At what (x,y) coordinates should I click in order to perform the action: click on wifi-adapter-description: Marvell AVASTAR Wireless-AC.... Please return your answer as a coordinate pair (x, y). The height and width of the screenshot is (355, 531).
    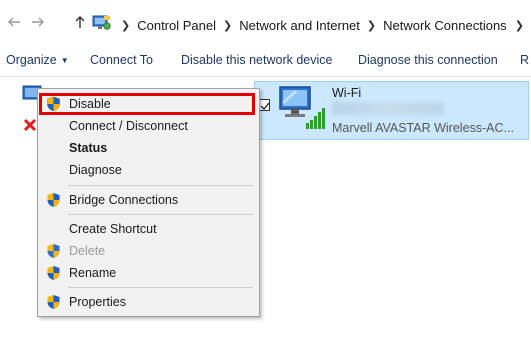
    Looking at the image, I should click on (423, 128).